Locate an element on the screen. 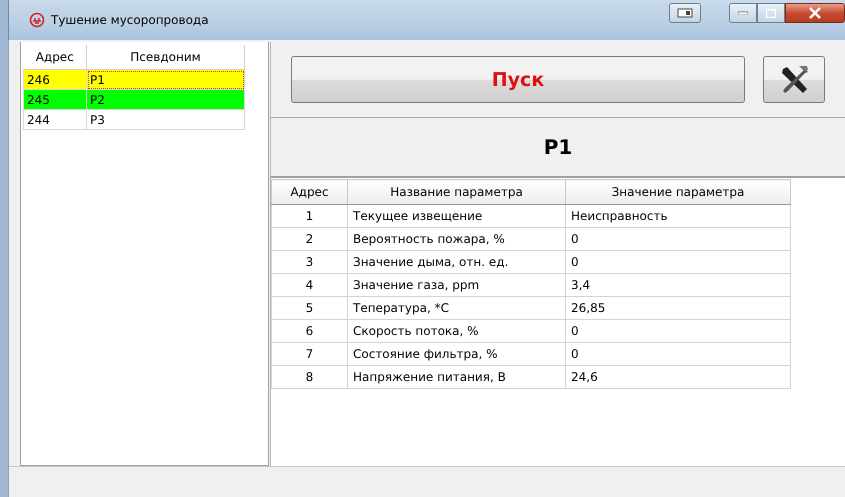  table-cell: 6 is located at coordinates (310, 331).